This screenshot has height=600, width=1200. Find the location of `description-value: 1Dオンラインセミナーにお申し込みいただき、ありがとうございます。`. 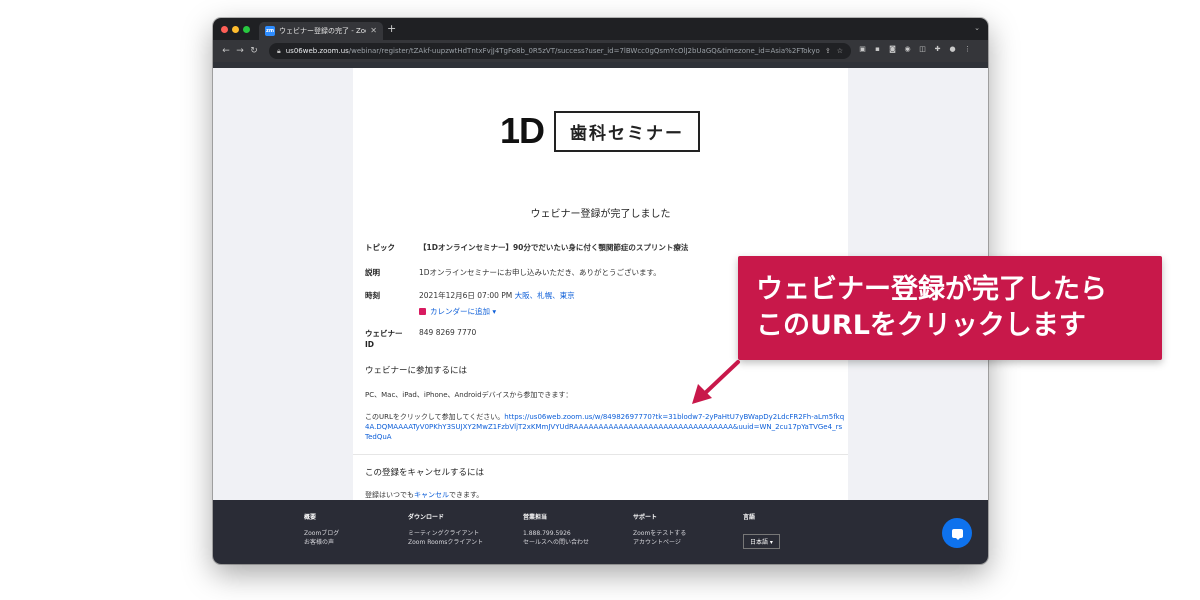

description-value: 1Dオンラインセミナーにお申し込みいただき、ありがとうございます。 is located at coordinates (540, 272).